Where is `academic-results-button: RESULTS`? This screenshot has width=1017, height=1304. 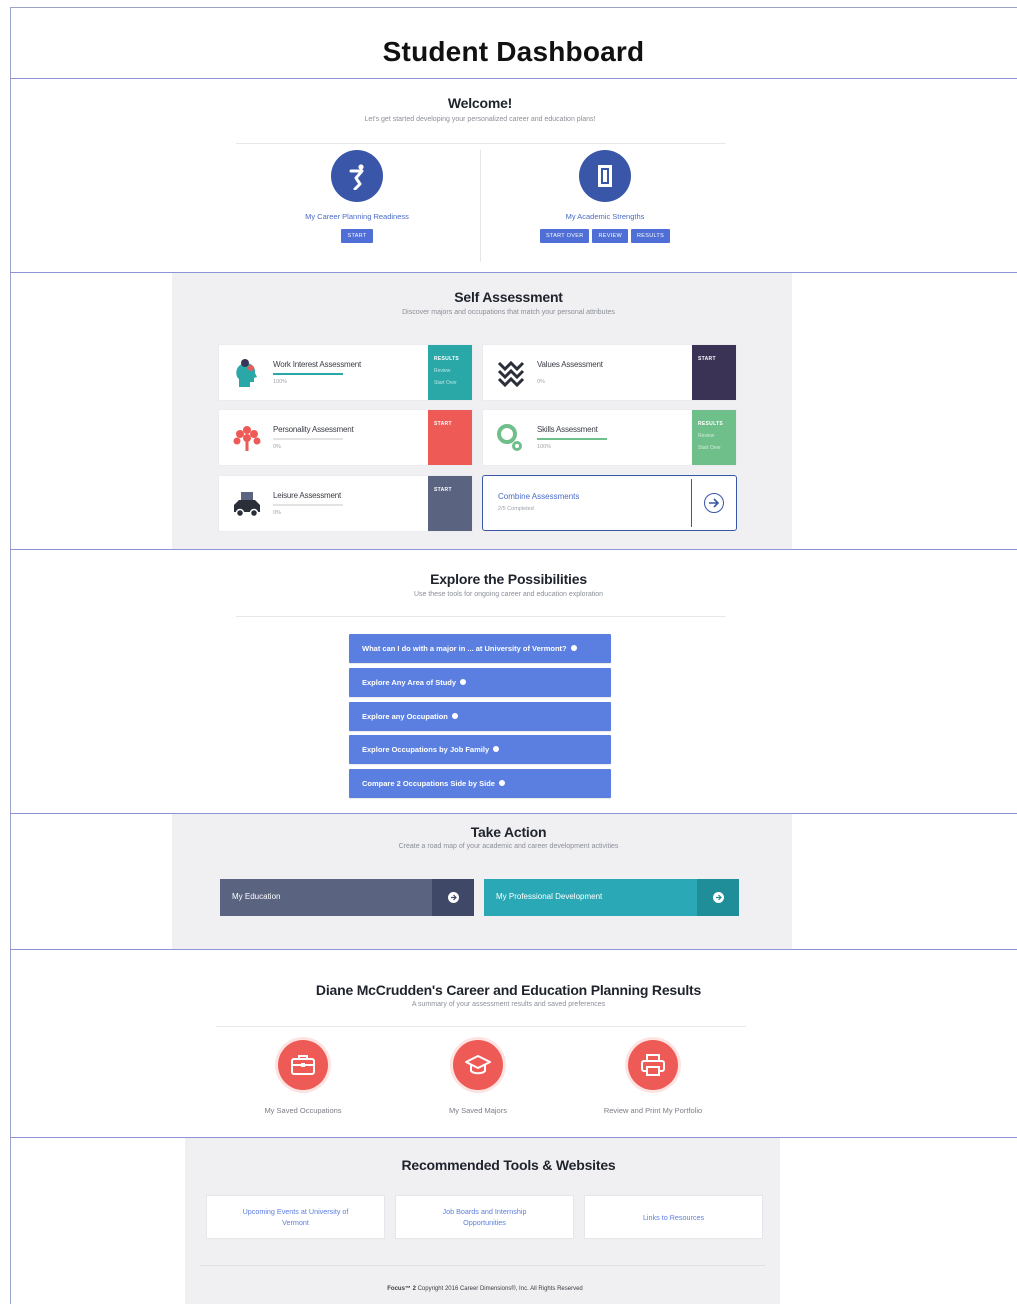 academic-results-button: RESULTS is located at coordinates (650, 236).